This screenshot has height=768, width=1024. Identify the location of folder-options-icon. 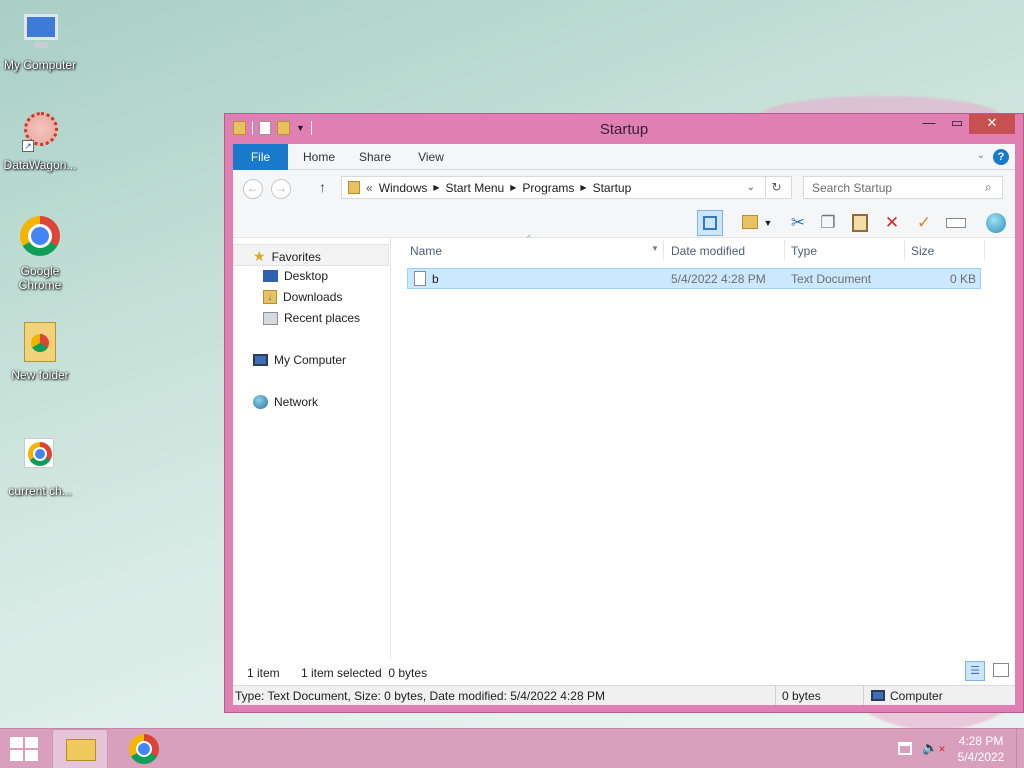
(750, 223).